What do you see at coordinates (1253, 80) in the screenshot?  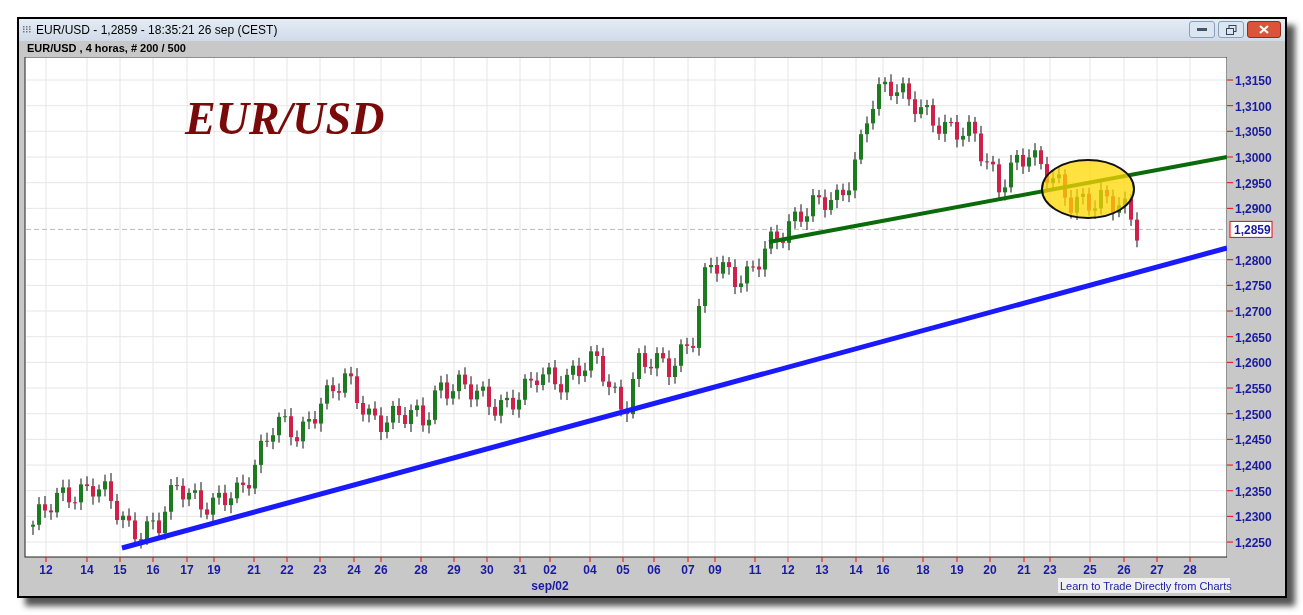 I see `price-tick-label: 1,3150` at bounding box center [1253, 80].